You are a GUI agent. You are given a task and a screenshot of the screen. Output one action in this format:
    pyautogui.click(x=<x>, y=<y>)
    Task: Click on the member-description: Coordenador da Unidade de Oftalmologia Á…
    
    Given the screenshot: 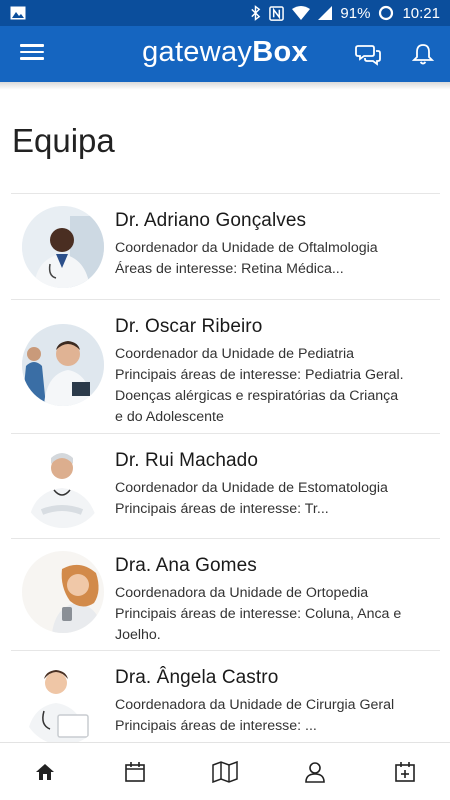 What is the action you would take?
    pyautogui.click(x=275, y=259)
    